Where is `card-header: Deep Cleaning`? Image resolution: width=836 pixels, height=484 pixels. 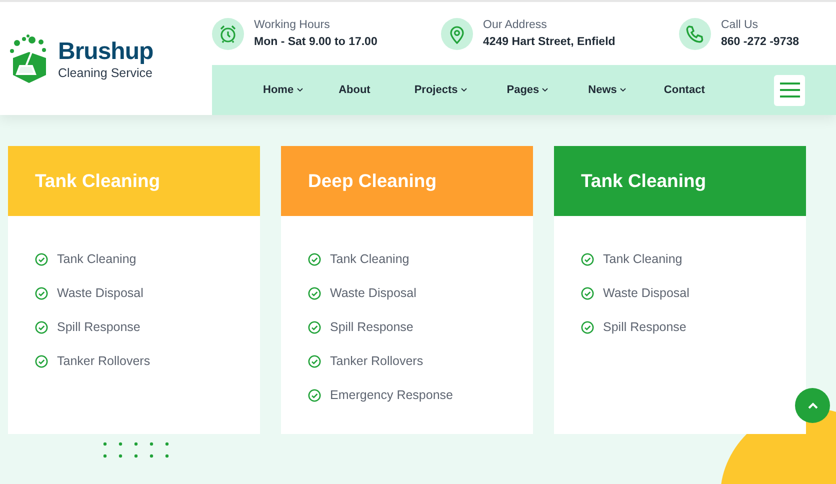
card-header: Deep Cleaning is located at coordinates (407, 181).